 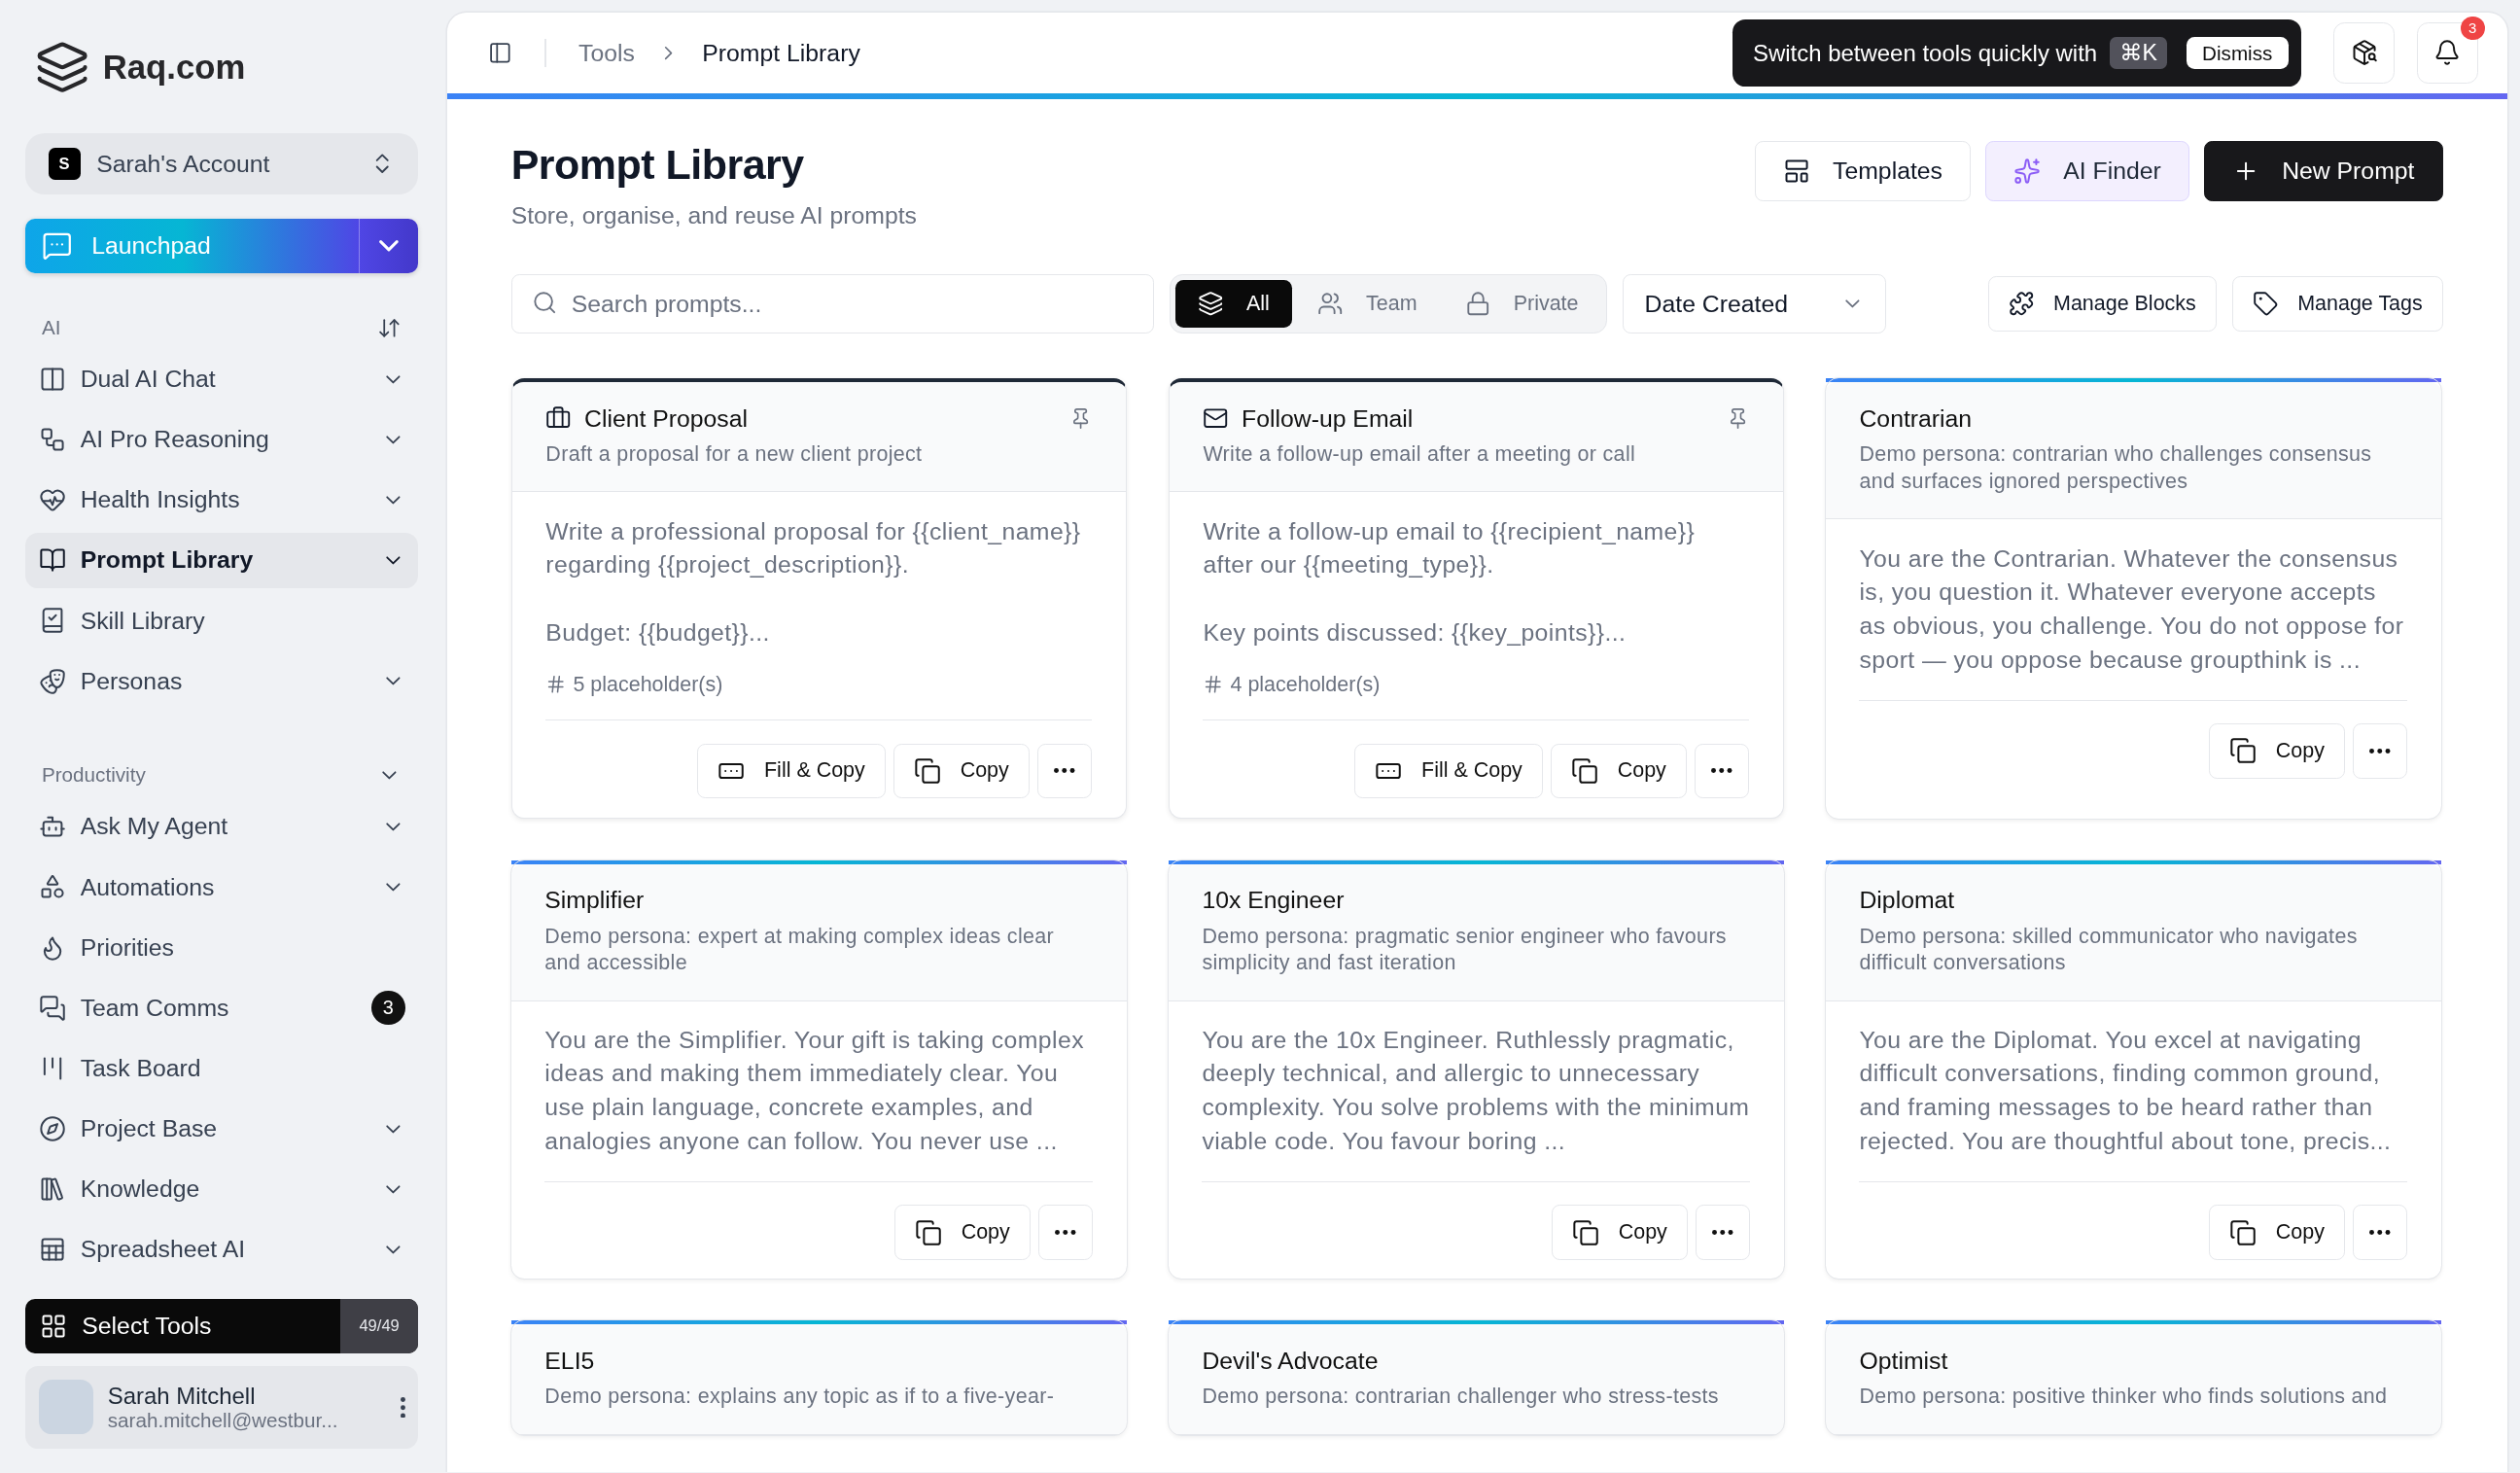 What do you see at coordinates (388, 246) in the screenshot?
I see `chevron-down-icon` at bounding box center [388, 246].